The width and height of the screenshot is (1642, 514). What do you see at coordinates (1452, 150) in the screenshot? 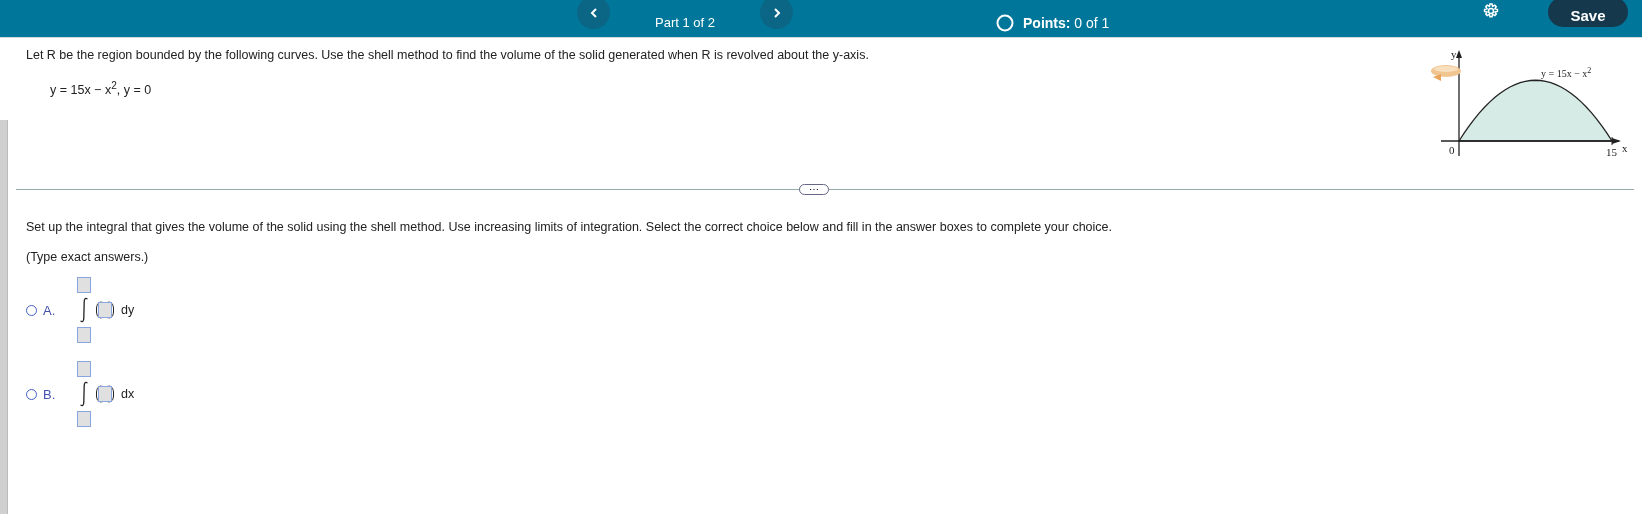
I see `origin-label: 0` at bounding box center [1452, 150].